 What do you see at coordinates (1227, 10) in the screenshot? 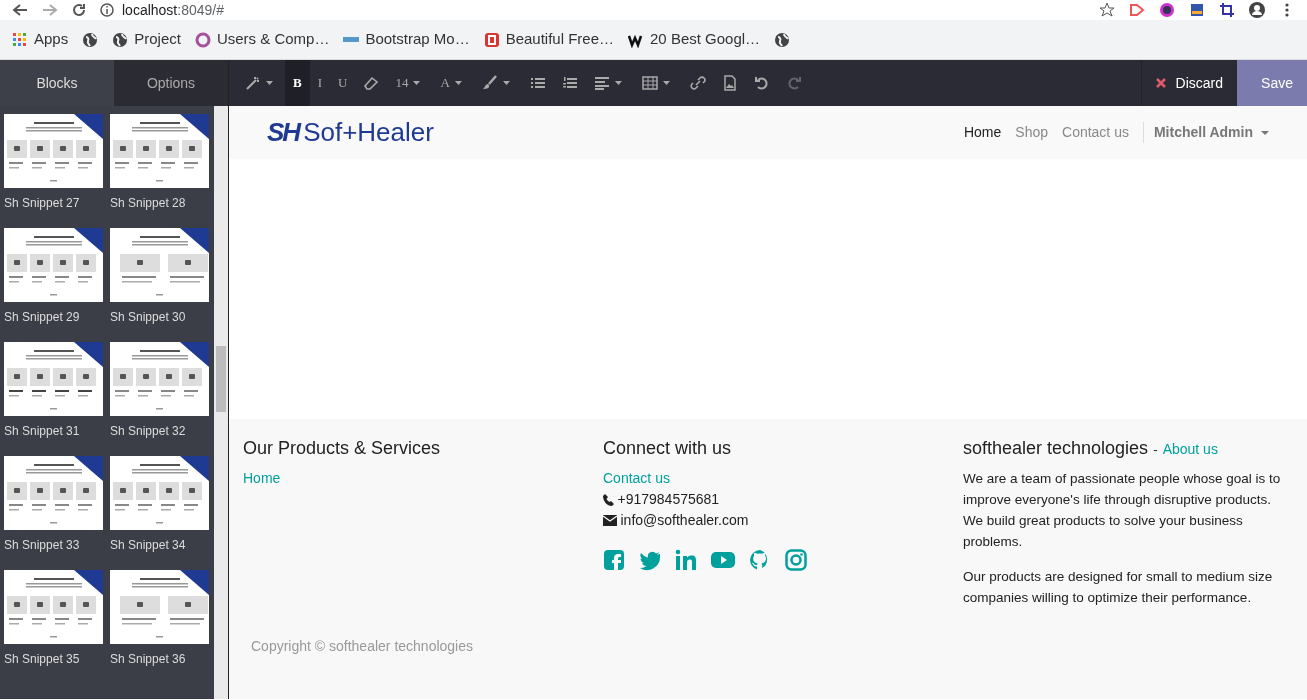
I see `crop-icon` at bounding box center [1227, 10].